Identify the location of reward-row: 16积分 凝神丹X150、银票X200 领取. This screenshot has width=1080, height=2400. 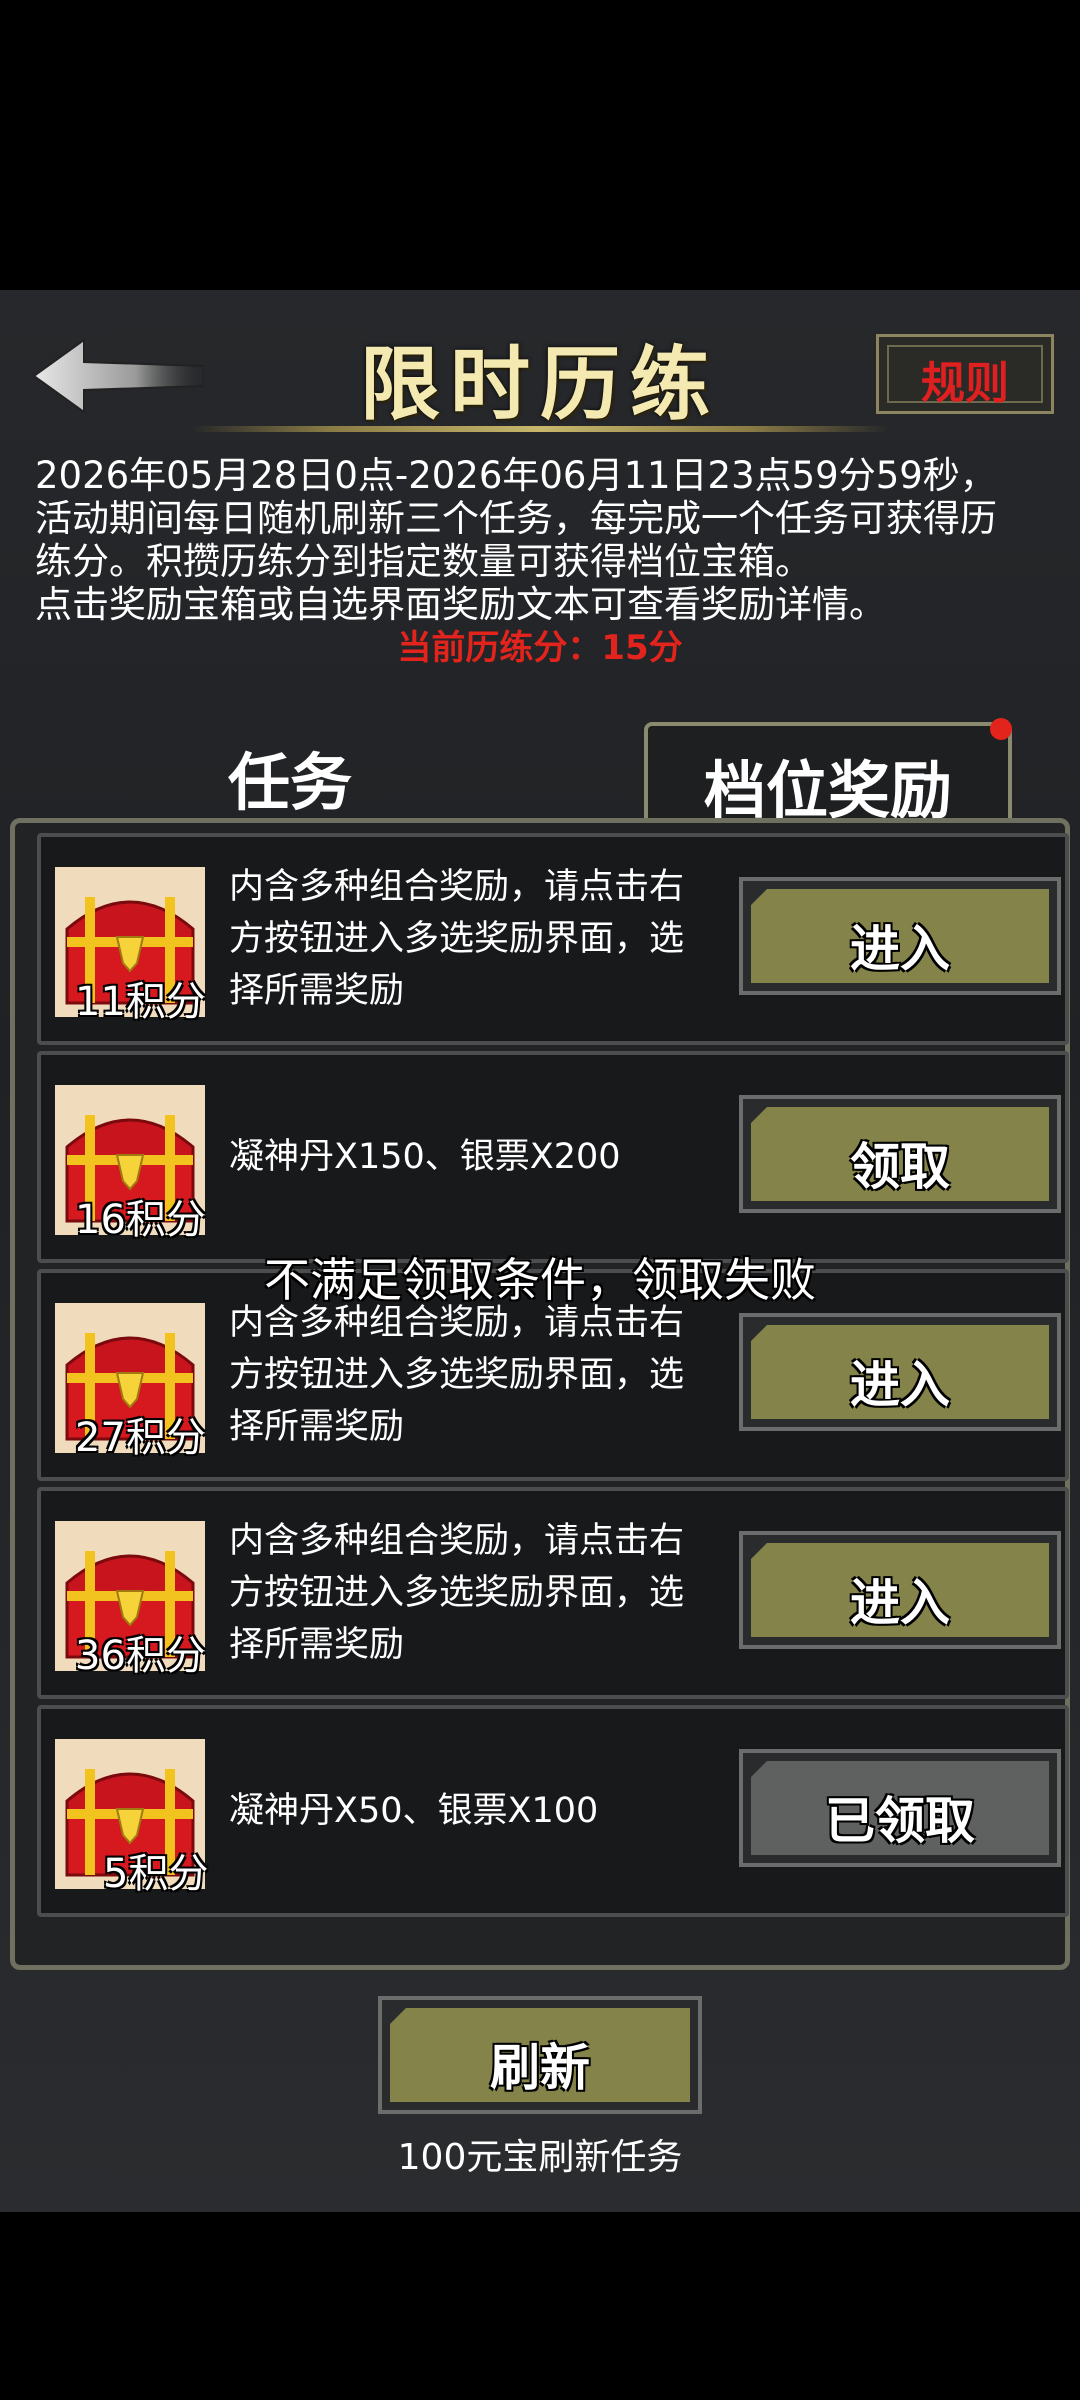
(553, 1157).